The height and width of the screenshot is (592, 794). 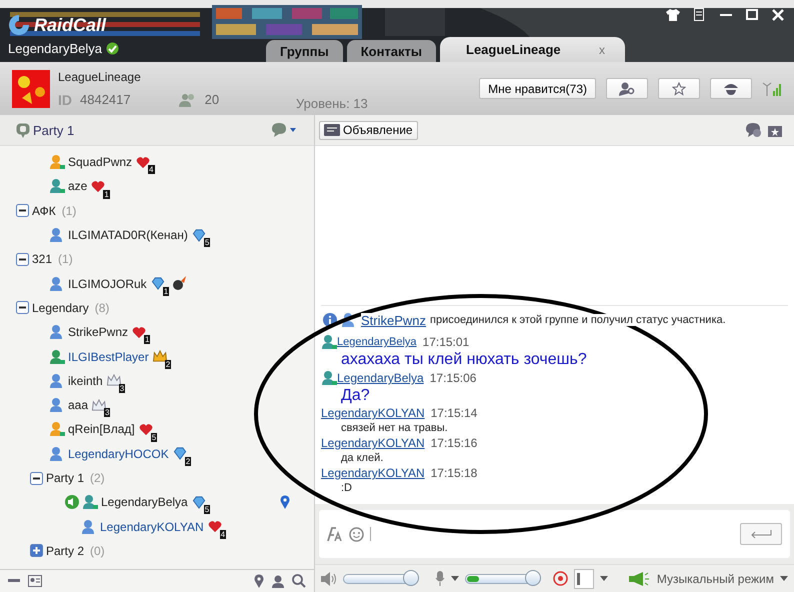 I want to click on user-name: qRein[Влад], so click(x=101, y=429).